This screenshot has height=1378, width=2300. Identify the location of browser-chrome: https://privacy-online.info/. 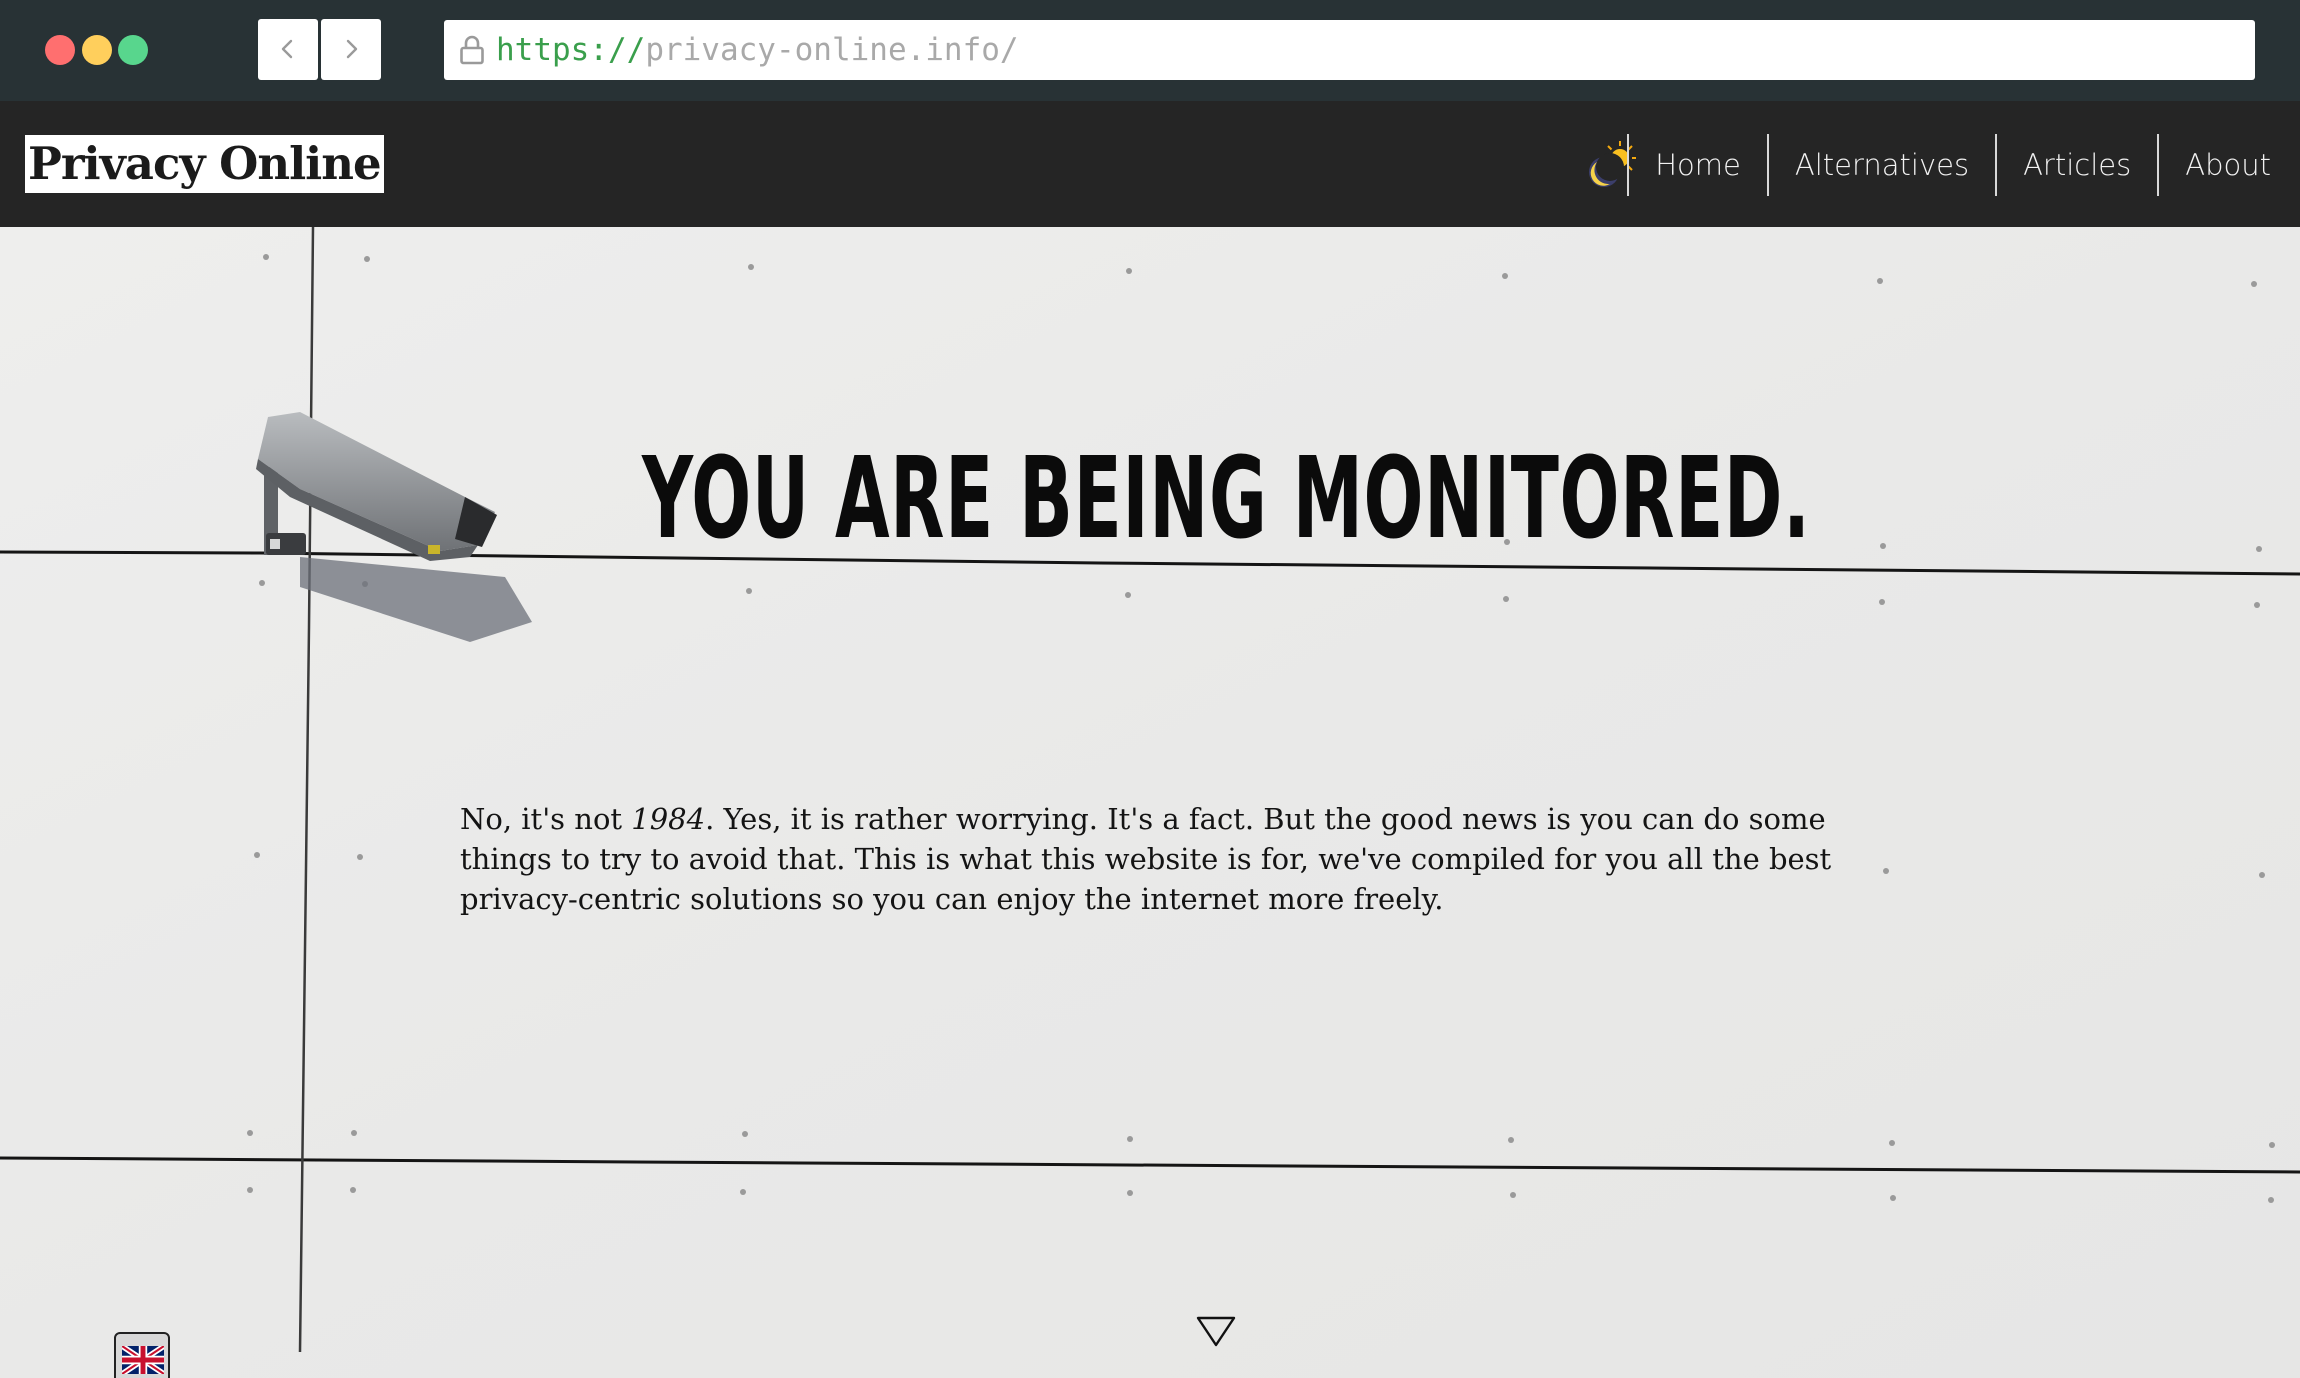
(1150, 50).